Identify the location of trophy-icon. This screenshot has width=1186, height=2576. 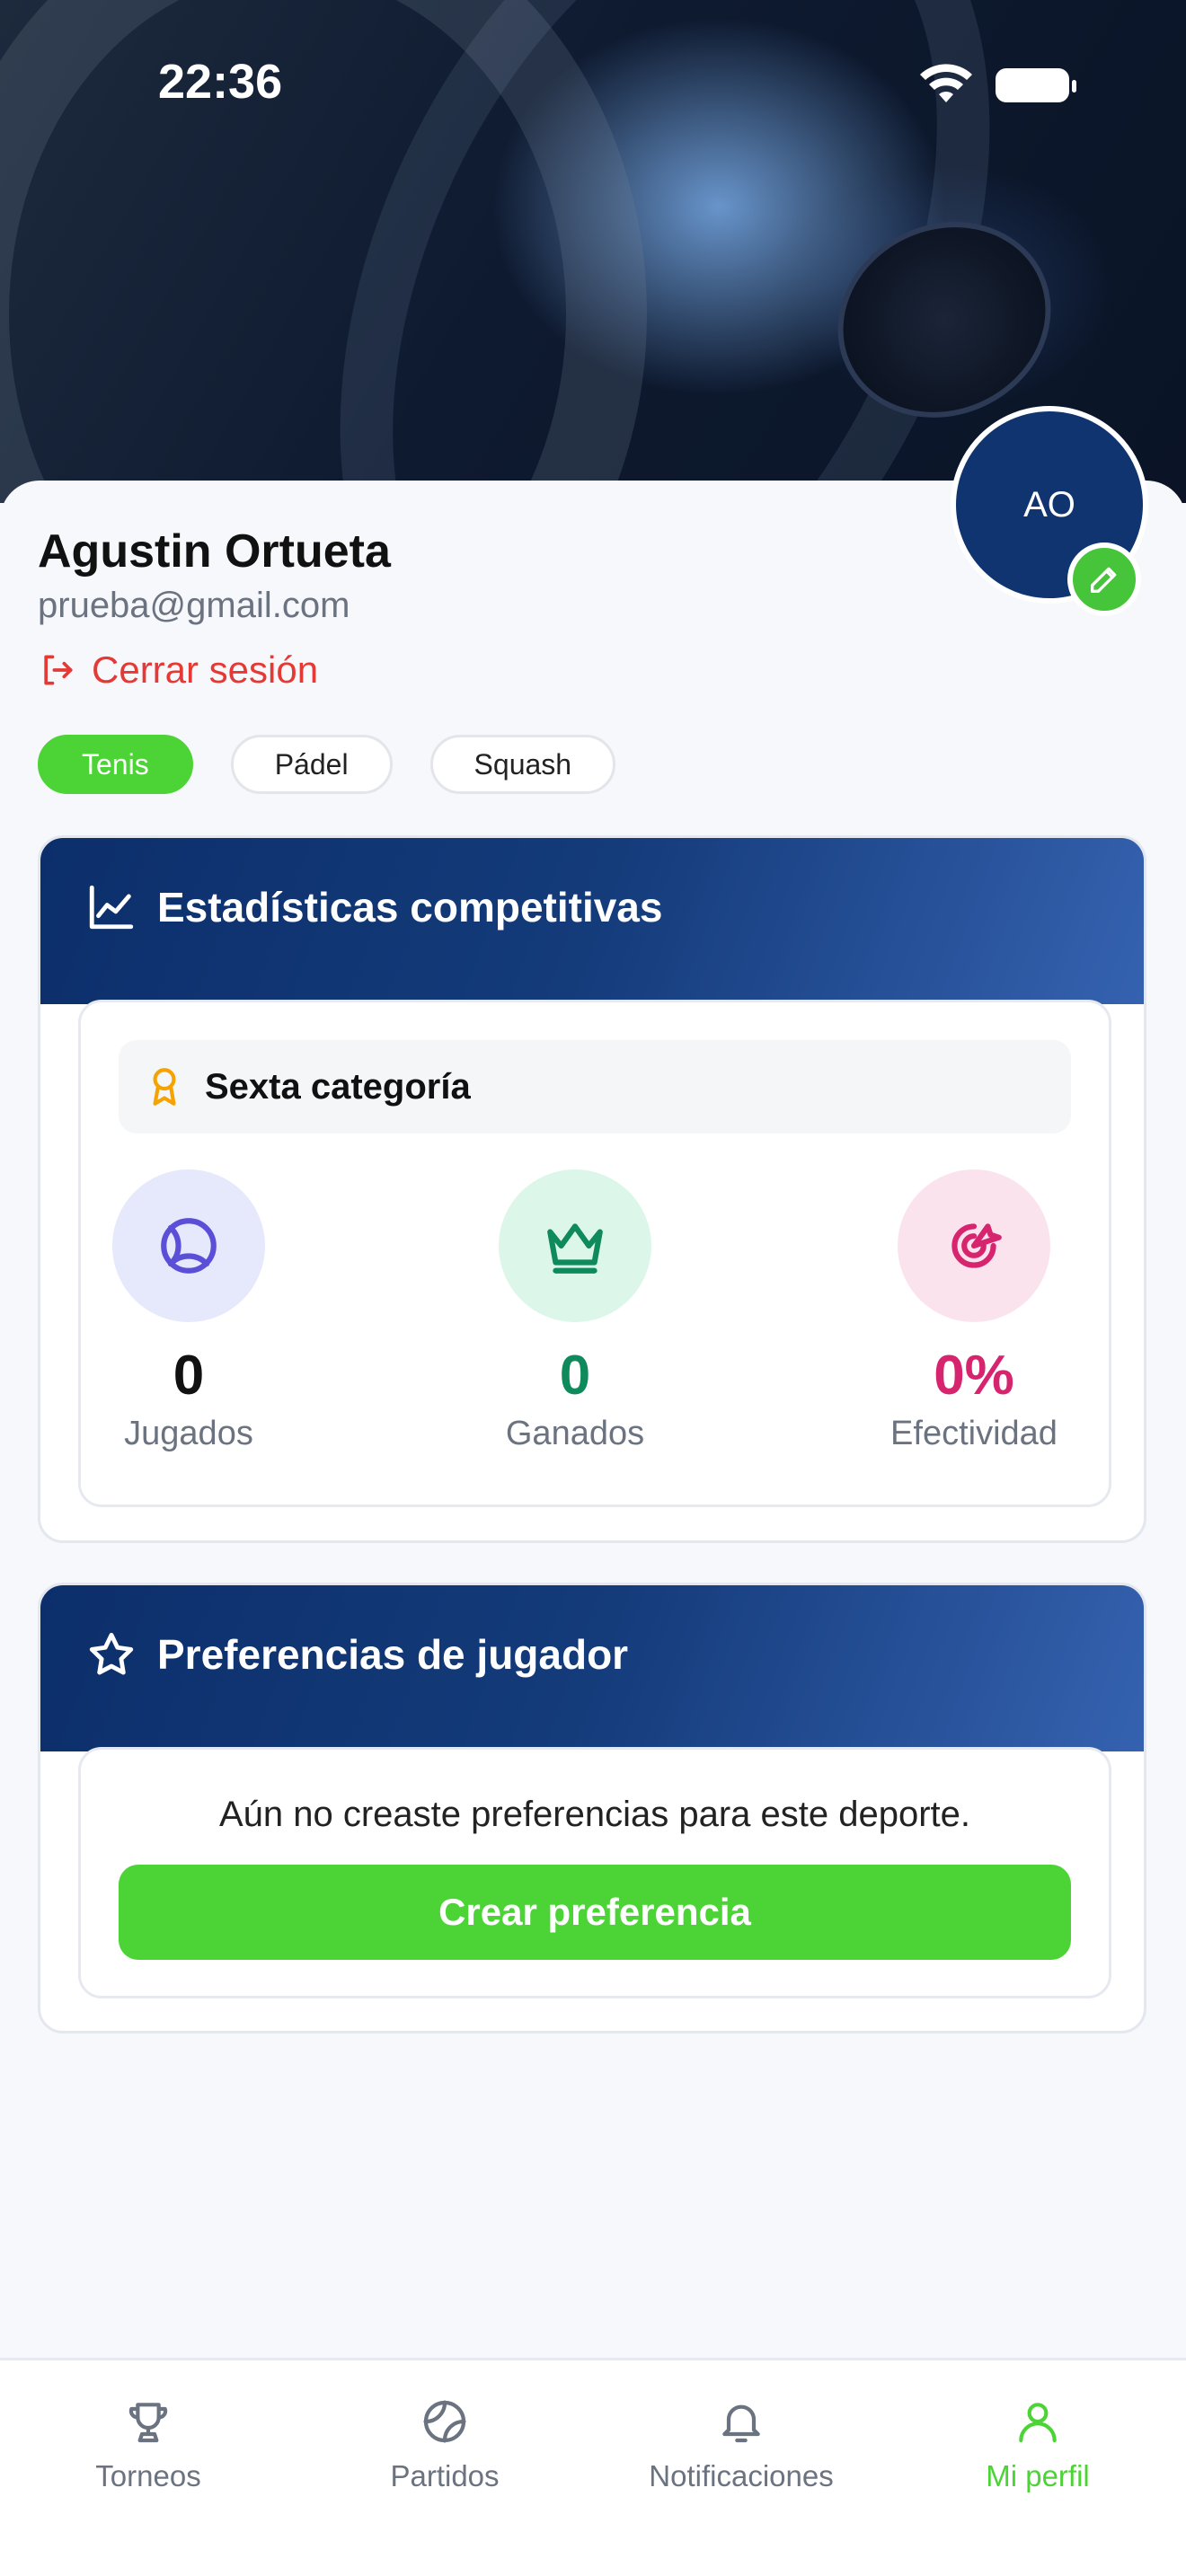
(148, 2423).